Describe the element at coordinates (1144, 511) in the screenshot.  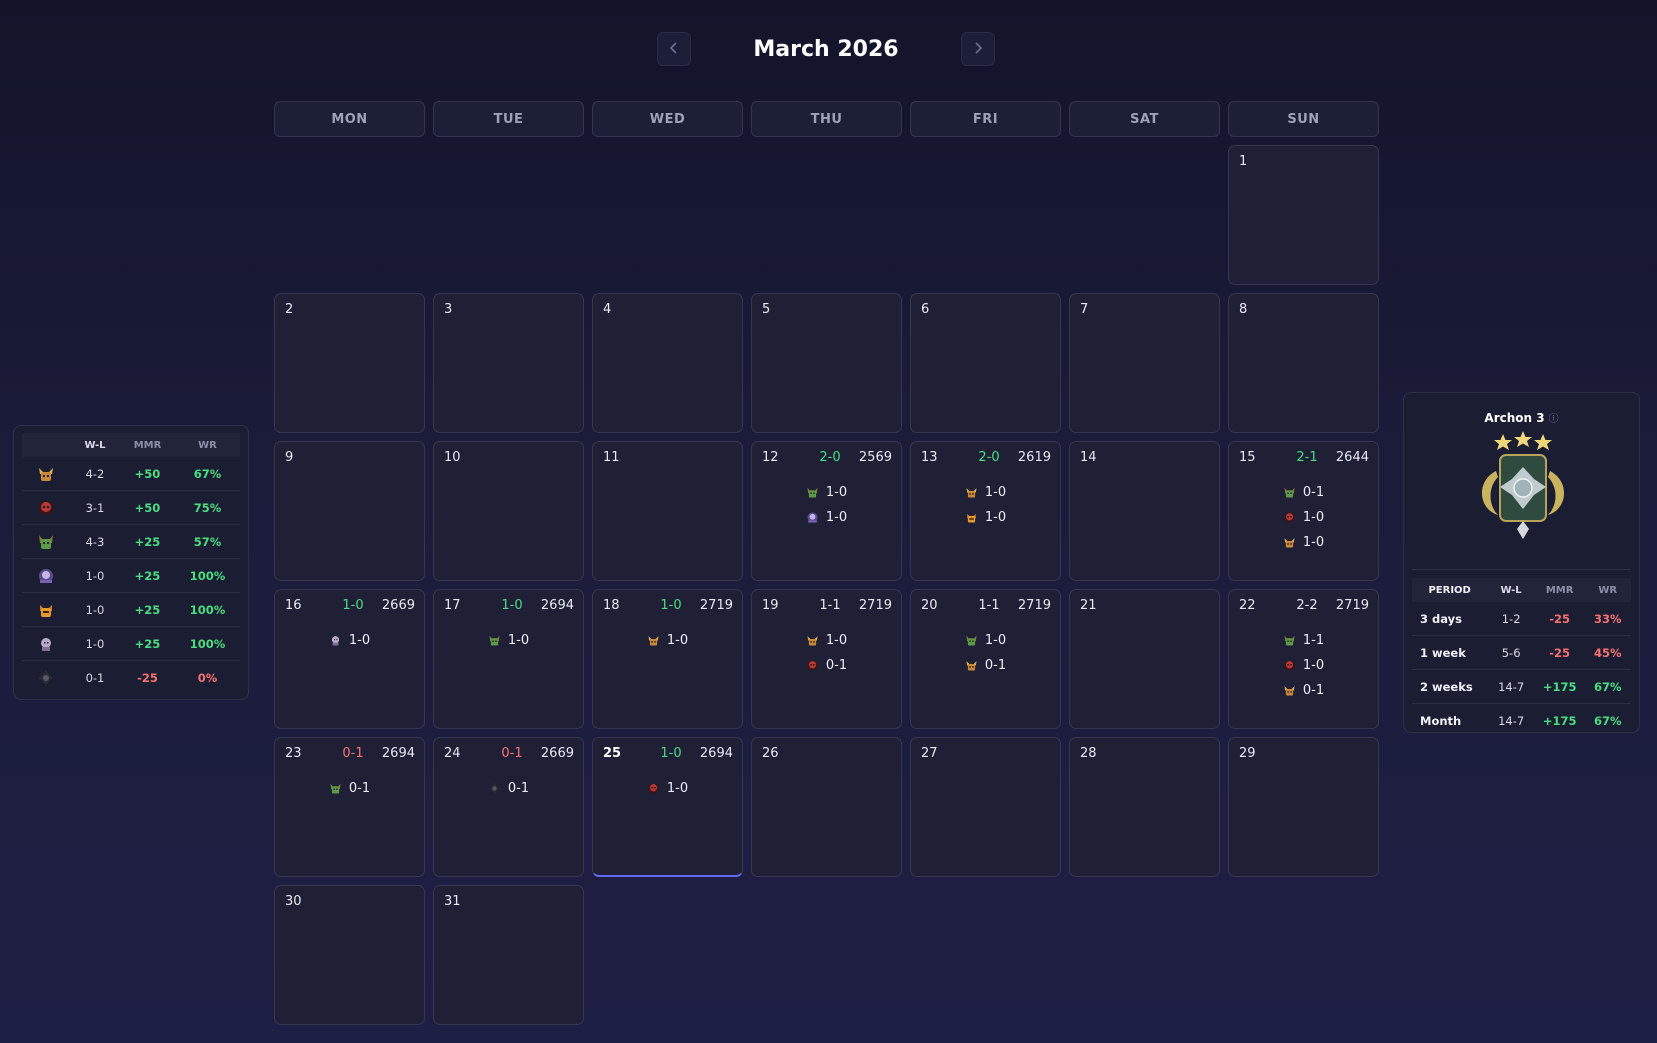
I see `day-cell-14: 14` at that location.